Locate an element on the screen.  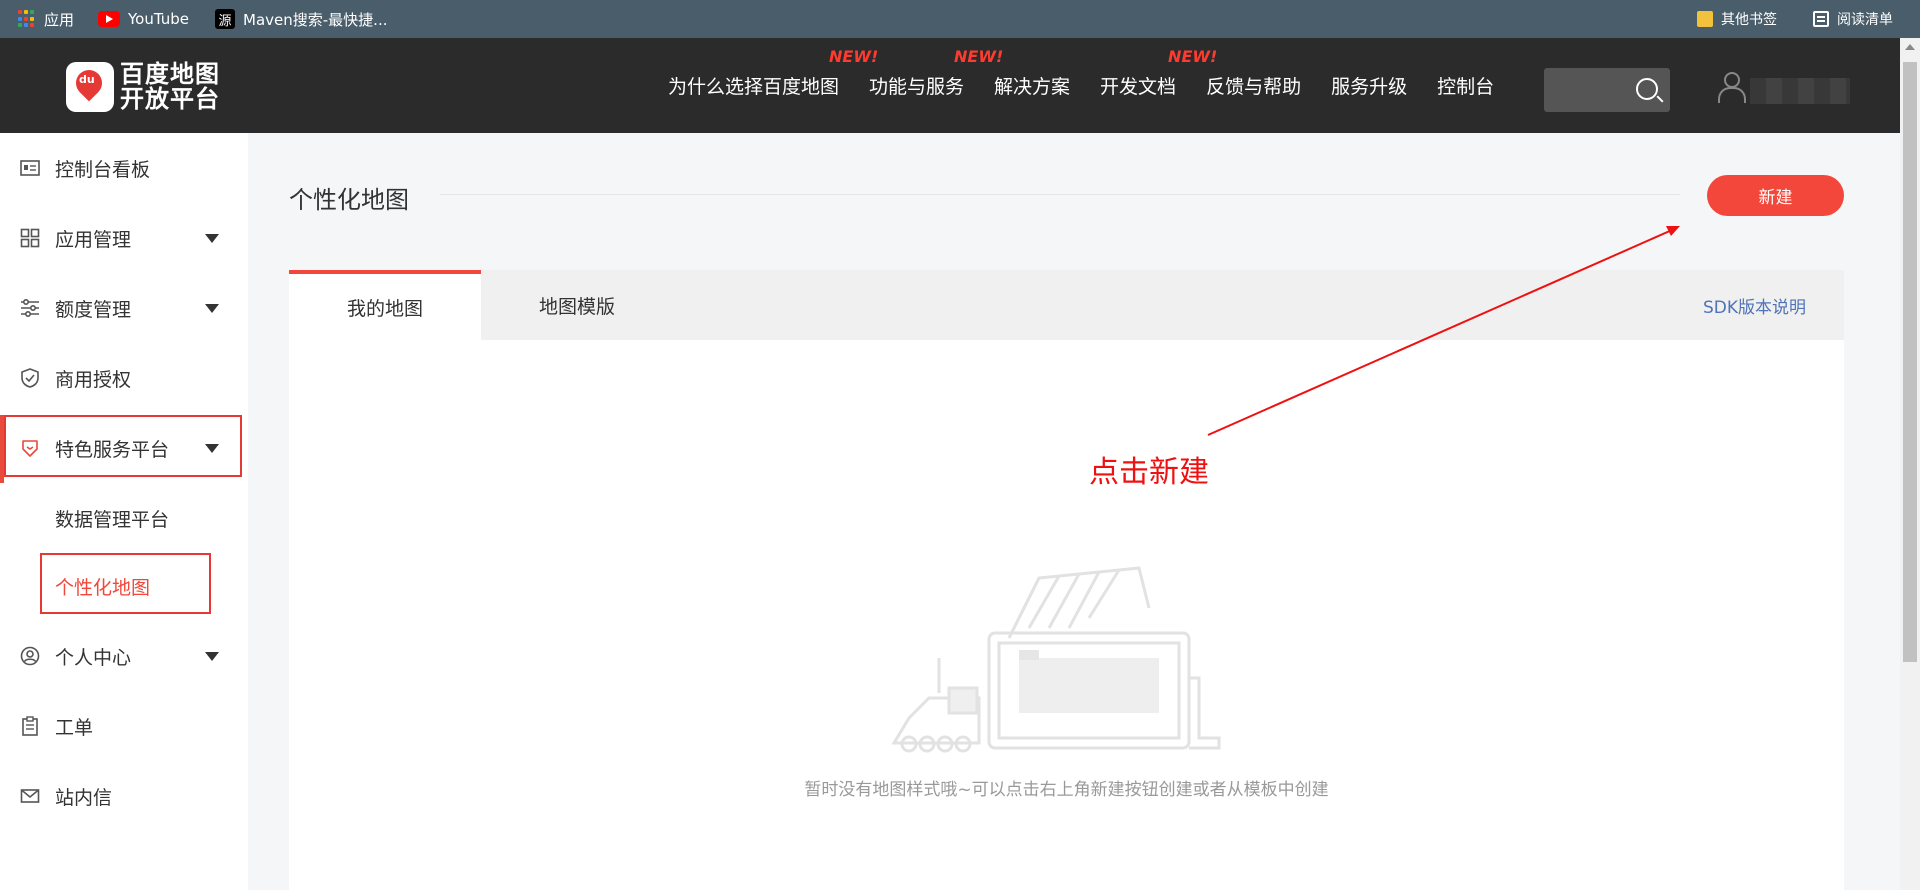
sidebar-item-personal-center: 个人中心 is located at coordinates (124, 656).